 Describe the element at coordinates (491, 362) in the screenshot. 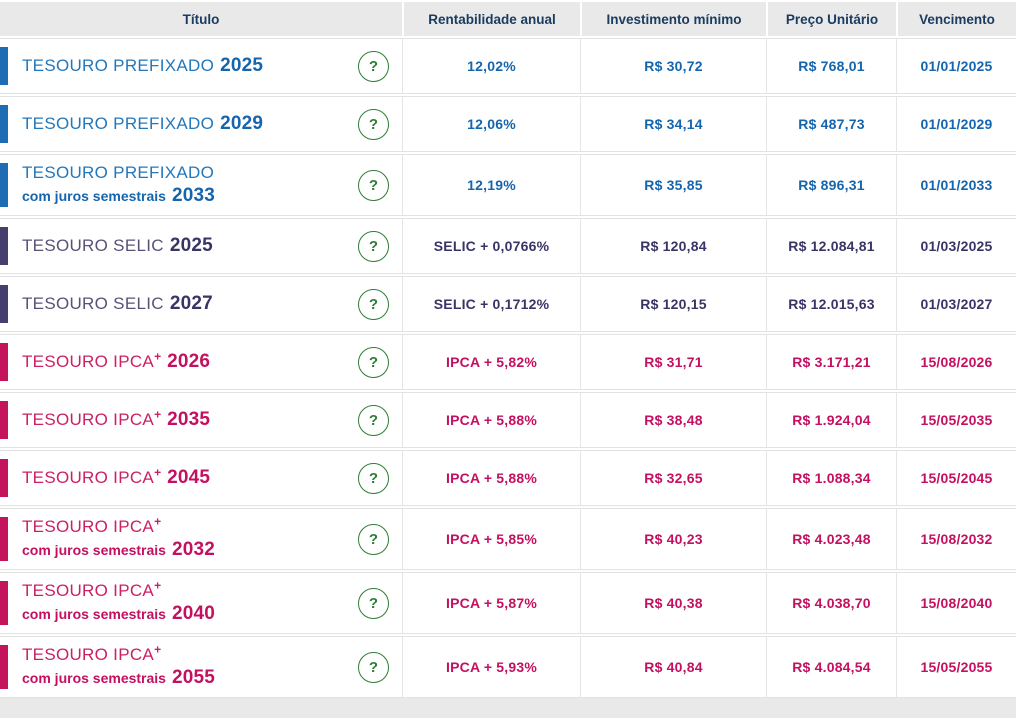

I see `annual-rate: IPCA + 5,82%` at that location.